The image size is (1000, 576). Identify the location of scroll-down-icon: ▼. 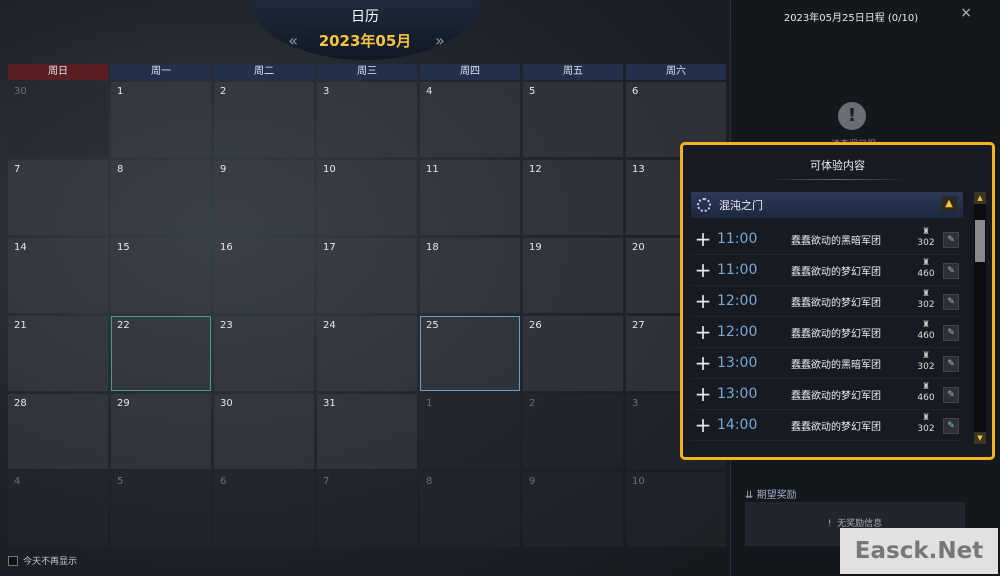
(980, 438).